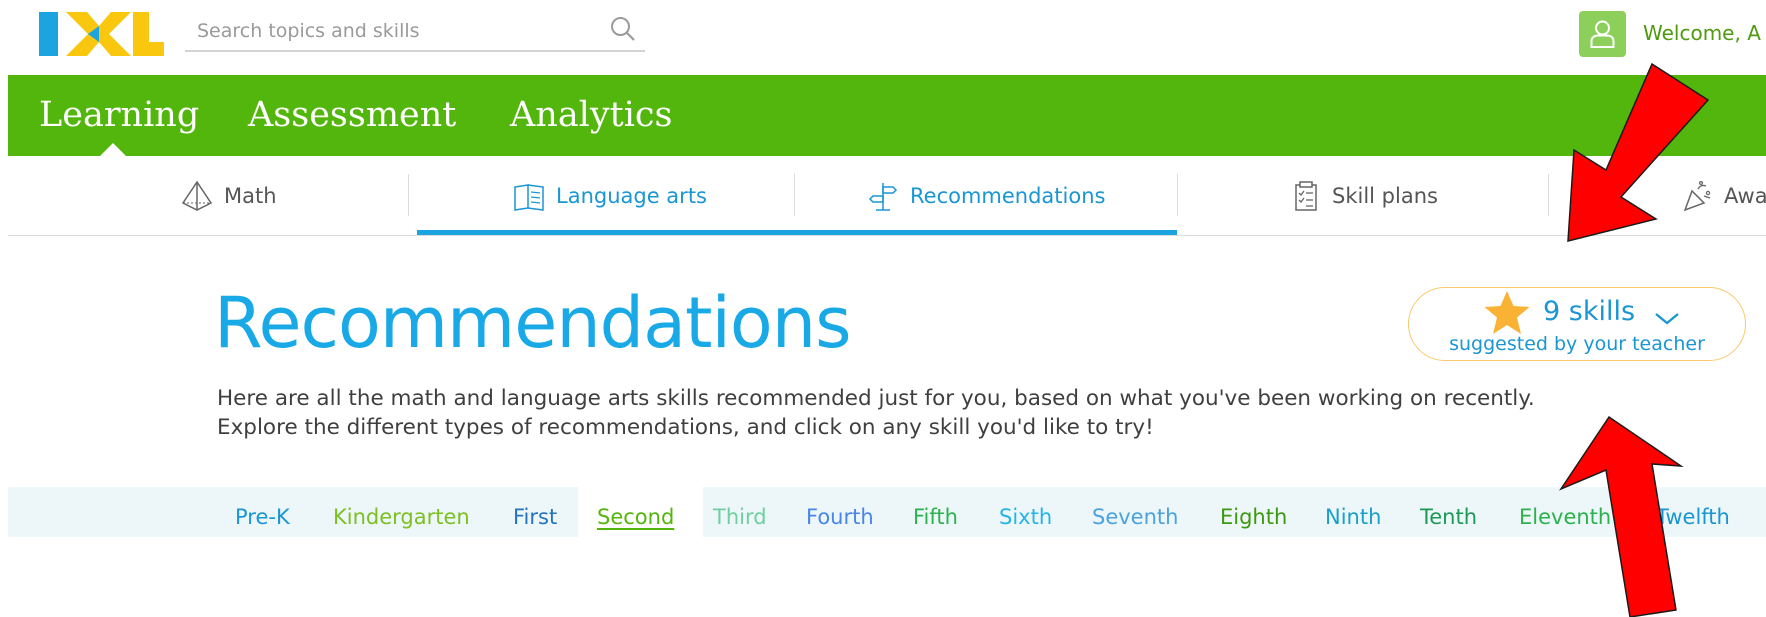 The width and height of the screenshot is (1766, 617). What do you see at coordinates (1565, 517) in the screenshot?
I see `grade-eleventh: Eleventh` at bounding box center [1565, 517].